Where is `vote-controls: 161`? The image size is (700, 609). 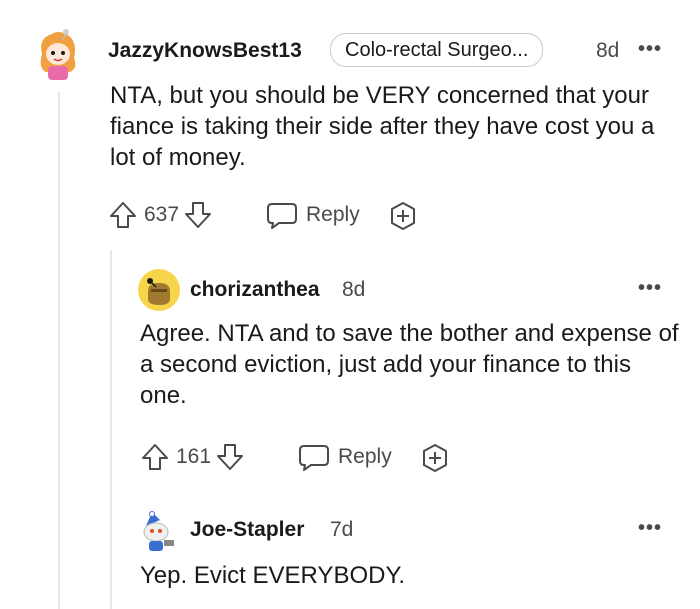
vote-controls: 161 is located at coordinates (192, 457).